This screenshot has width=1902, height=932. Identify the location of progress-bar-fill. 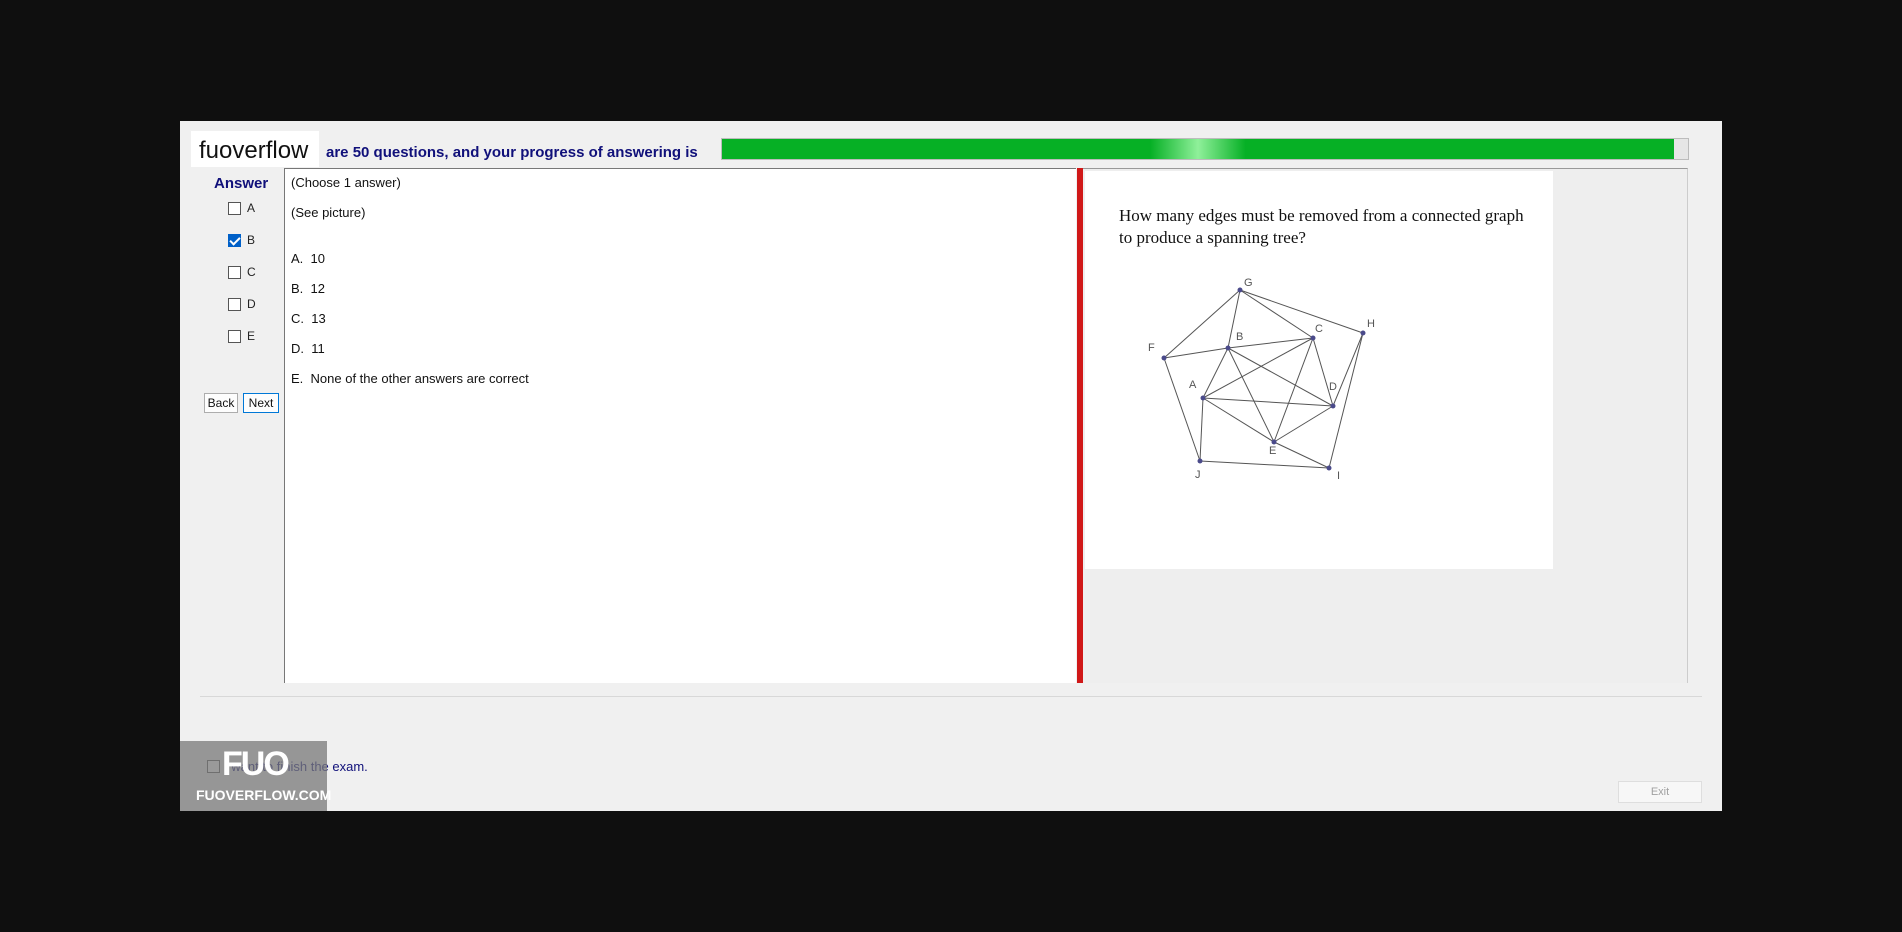
(1198, 149).